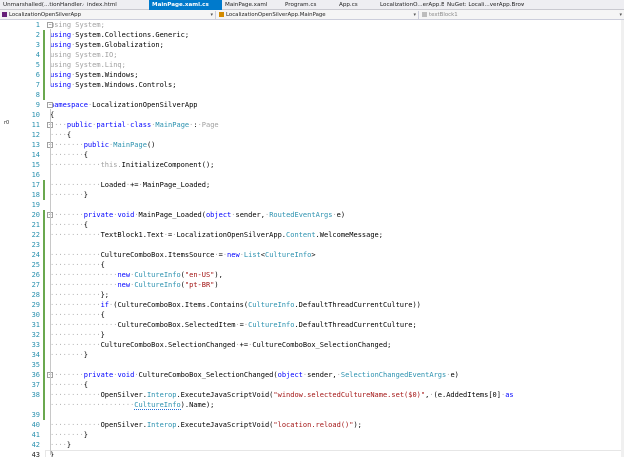 The height and width of the screenshot is (457, 624). I want to click on tab-4: Program.cs, so click(309, 5).